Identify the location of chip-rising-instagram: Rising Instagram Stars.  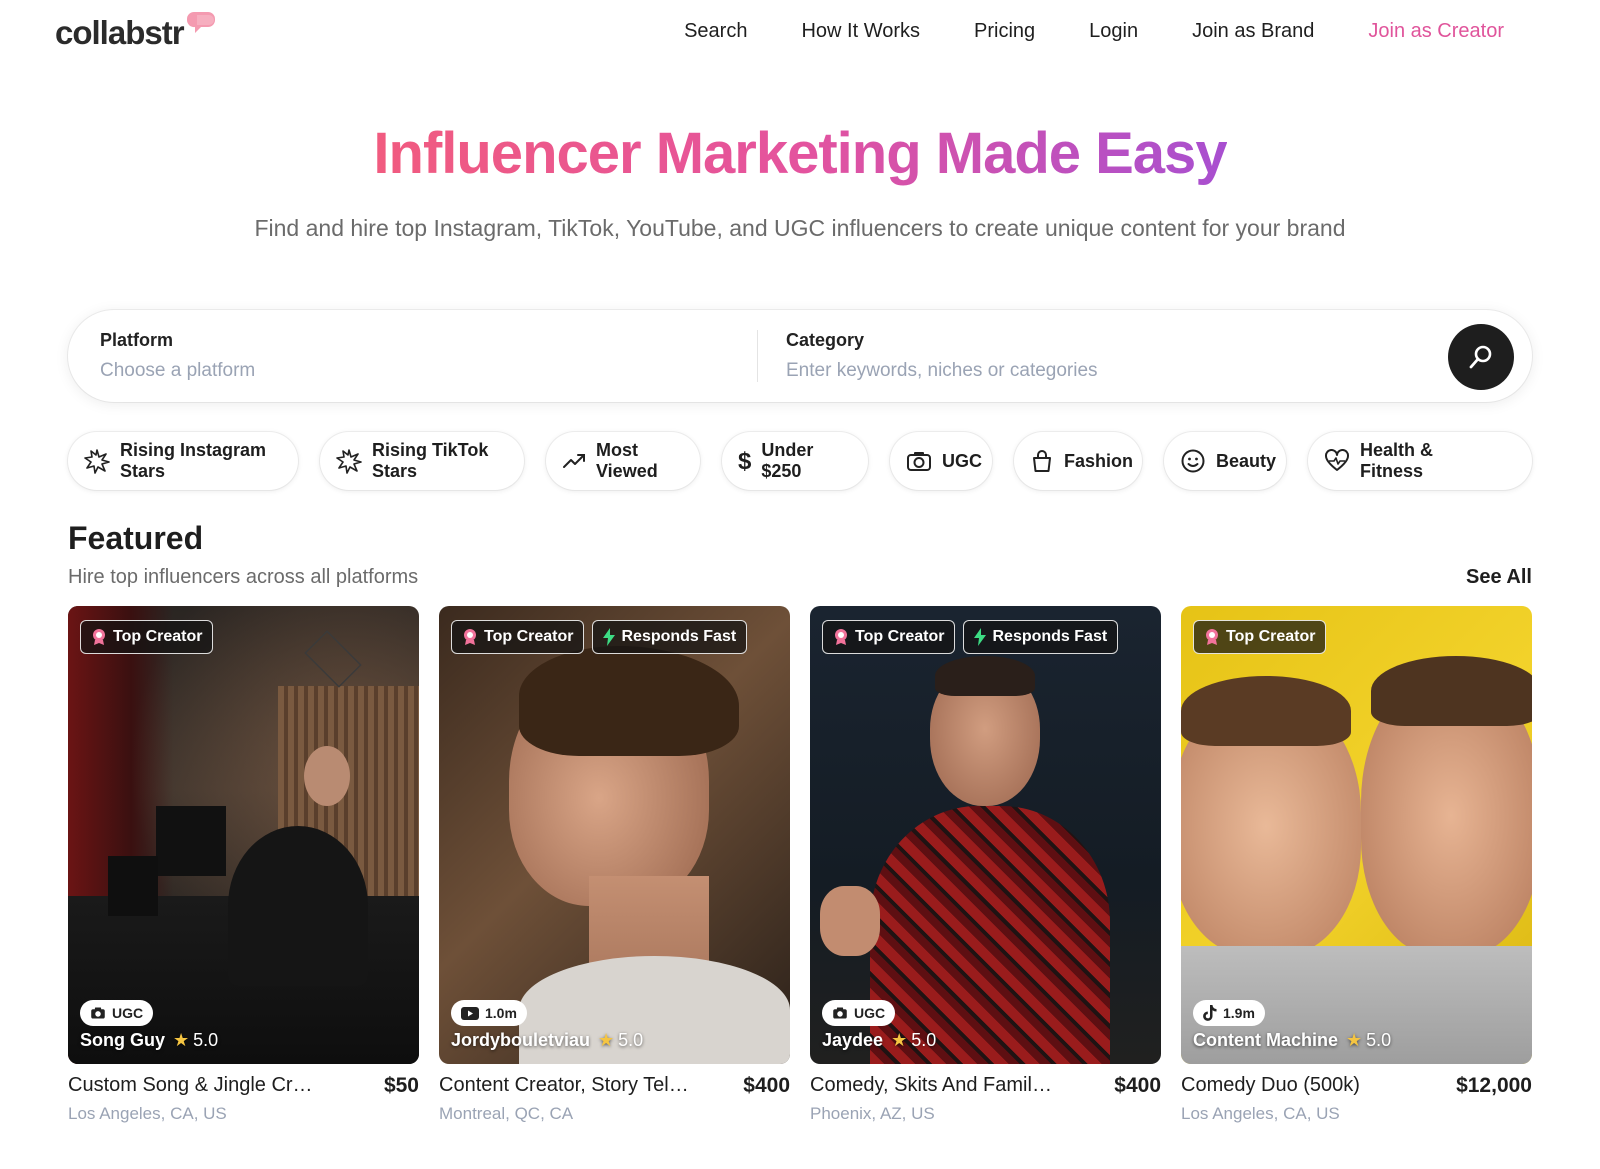
(183, 461).